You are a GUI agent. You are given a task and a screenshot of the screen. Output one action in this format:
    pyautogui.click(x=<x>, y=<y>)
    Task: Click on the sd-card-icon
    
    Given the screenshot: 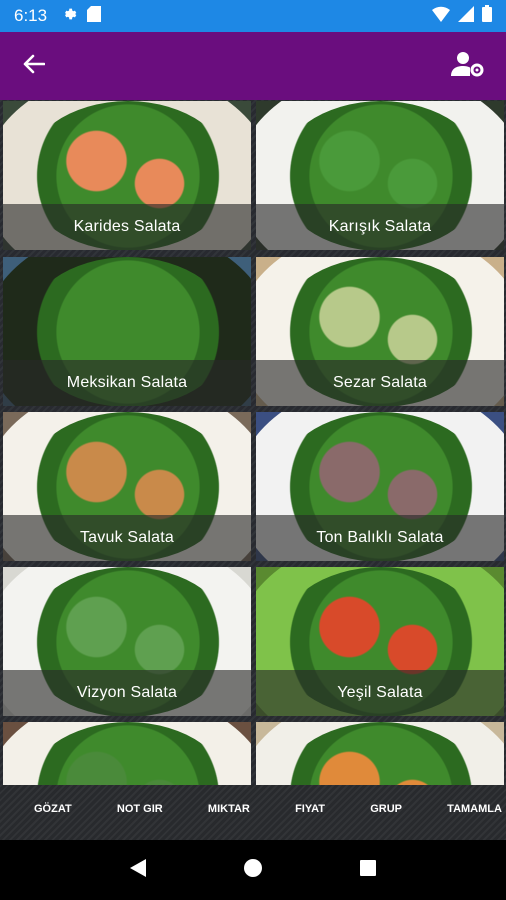 What is the action you would take?
    pyautogui.click(x=94, y=16)
    